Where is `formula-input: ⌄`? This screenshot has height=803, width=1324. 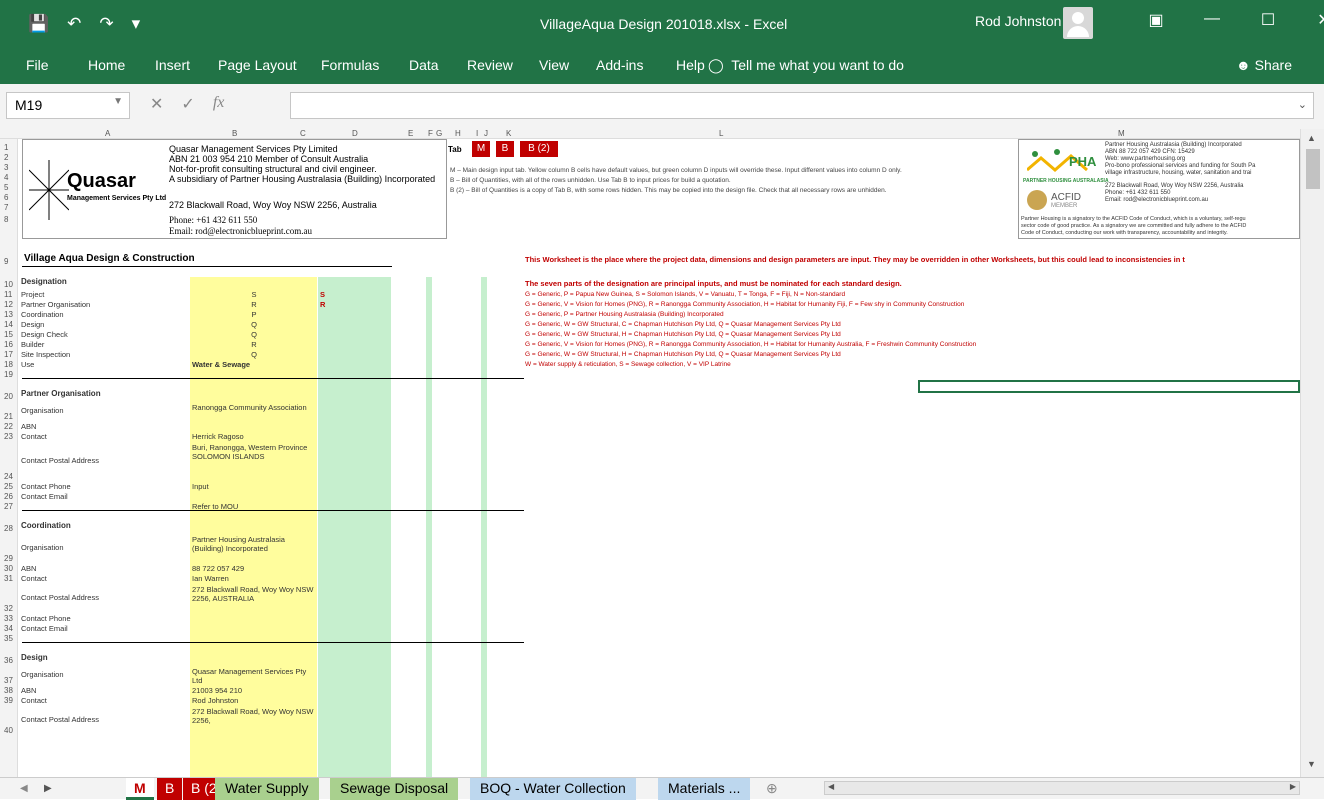 formula-input: ⌄ is located at coordinates (802, 105).